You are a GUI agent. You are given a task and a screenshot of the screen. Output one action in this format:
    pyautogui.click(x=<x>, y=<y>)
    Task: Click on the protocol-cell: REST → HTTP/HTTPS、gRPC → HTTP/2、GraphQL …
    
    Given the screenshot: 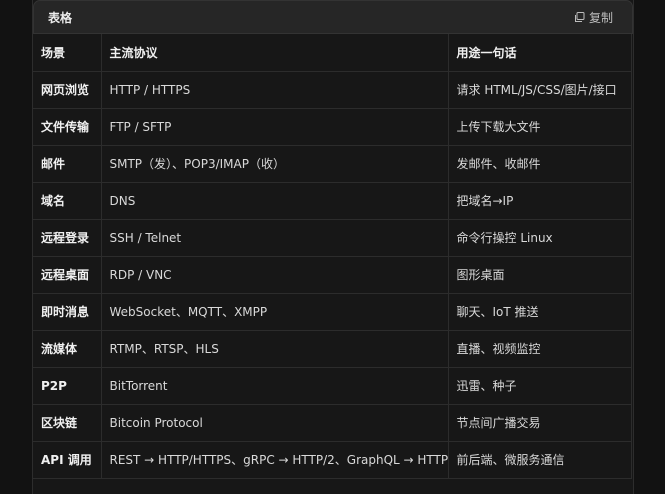 What is the action you would take?
    pyautogui.click(x=275, y=460)
    